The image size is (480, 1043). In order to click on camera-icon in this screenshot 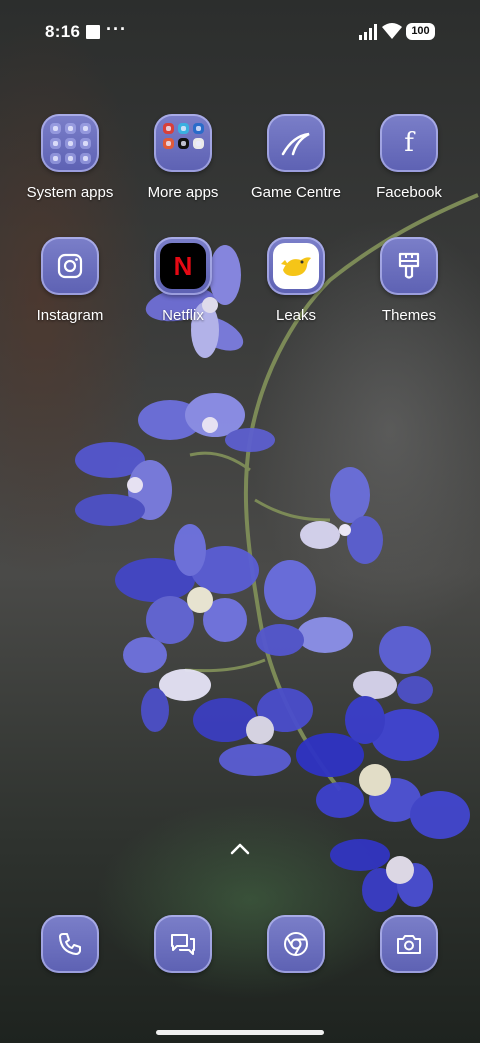, I will do `click(409, 944)`.